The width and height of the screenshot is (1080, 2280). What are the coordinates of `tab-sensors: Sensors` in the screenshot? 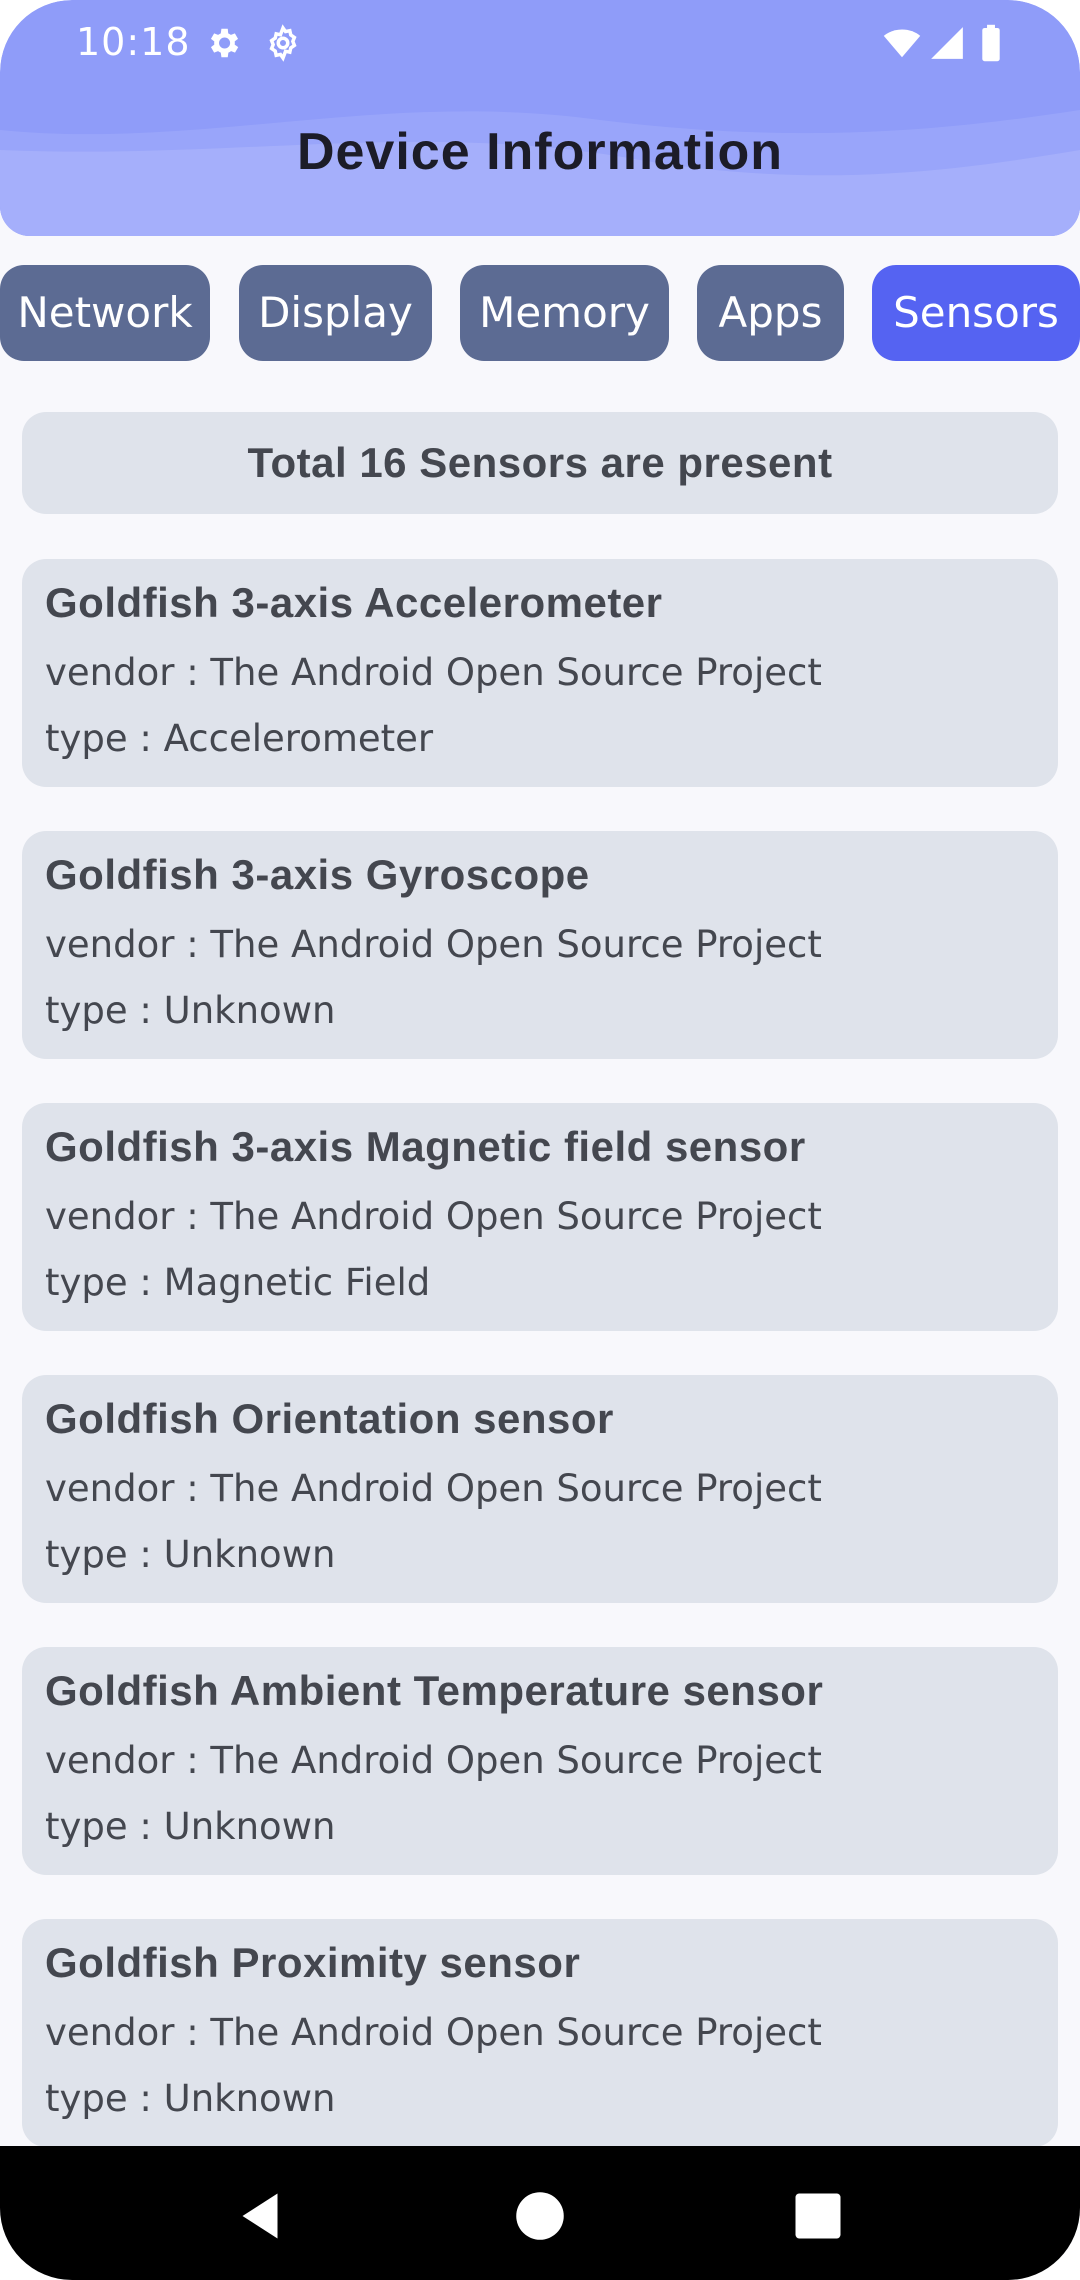 It's located at (976, 313).